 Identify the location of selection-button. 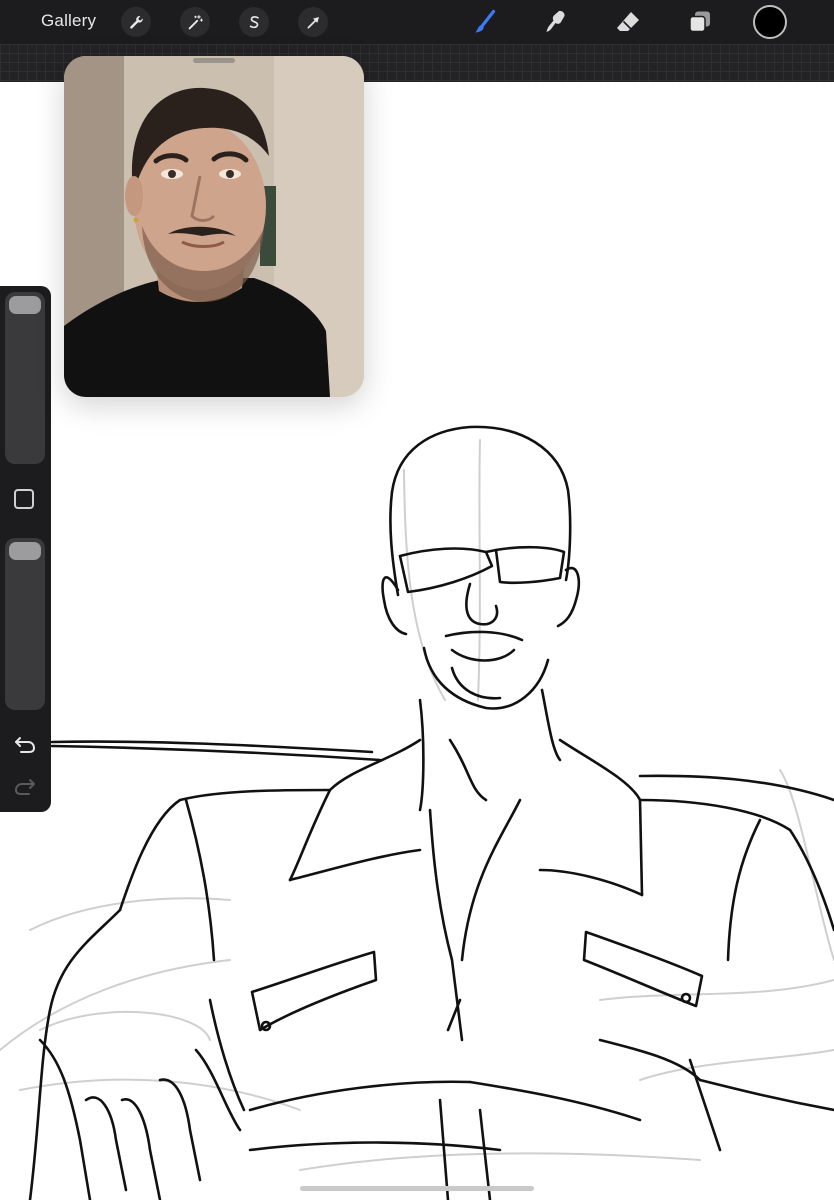
(254, 22).